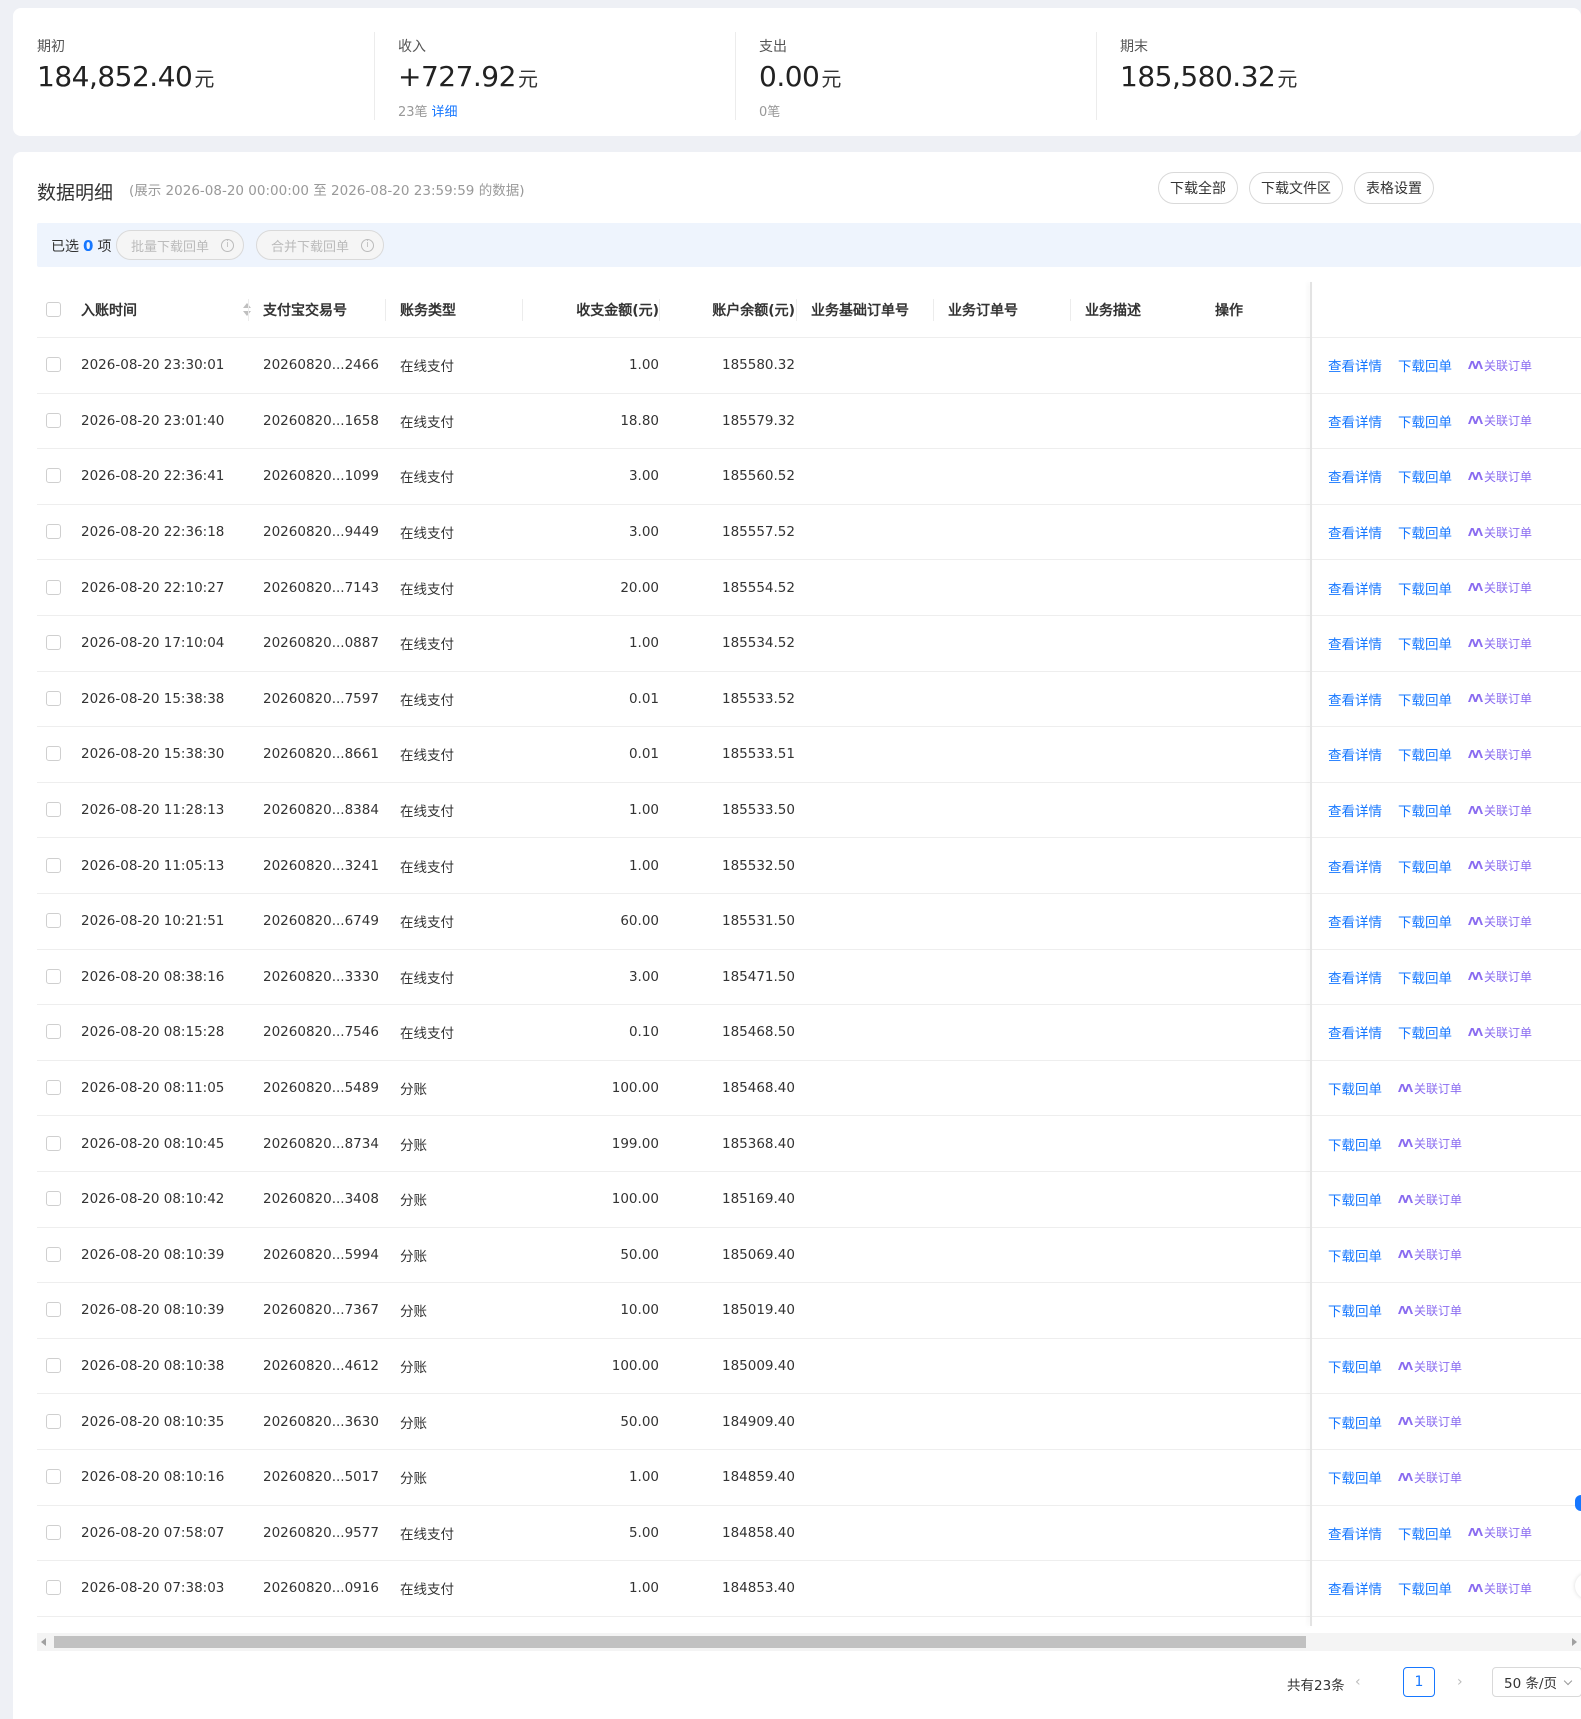  Describe the element at coordinates (1574, 1642) in the screenshot. I see `scroll-right-arrow-icon` at that location.